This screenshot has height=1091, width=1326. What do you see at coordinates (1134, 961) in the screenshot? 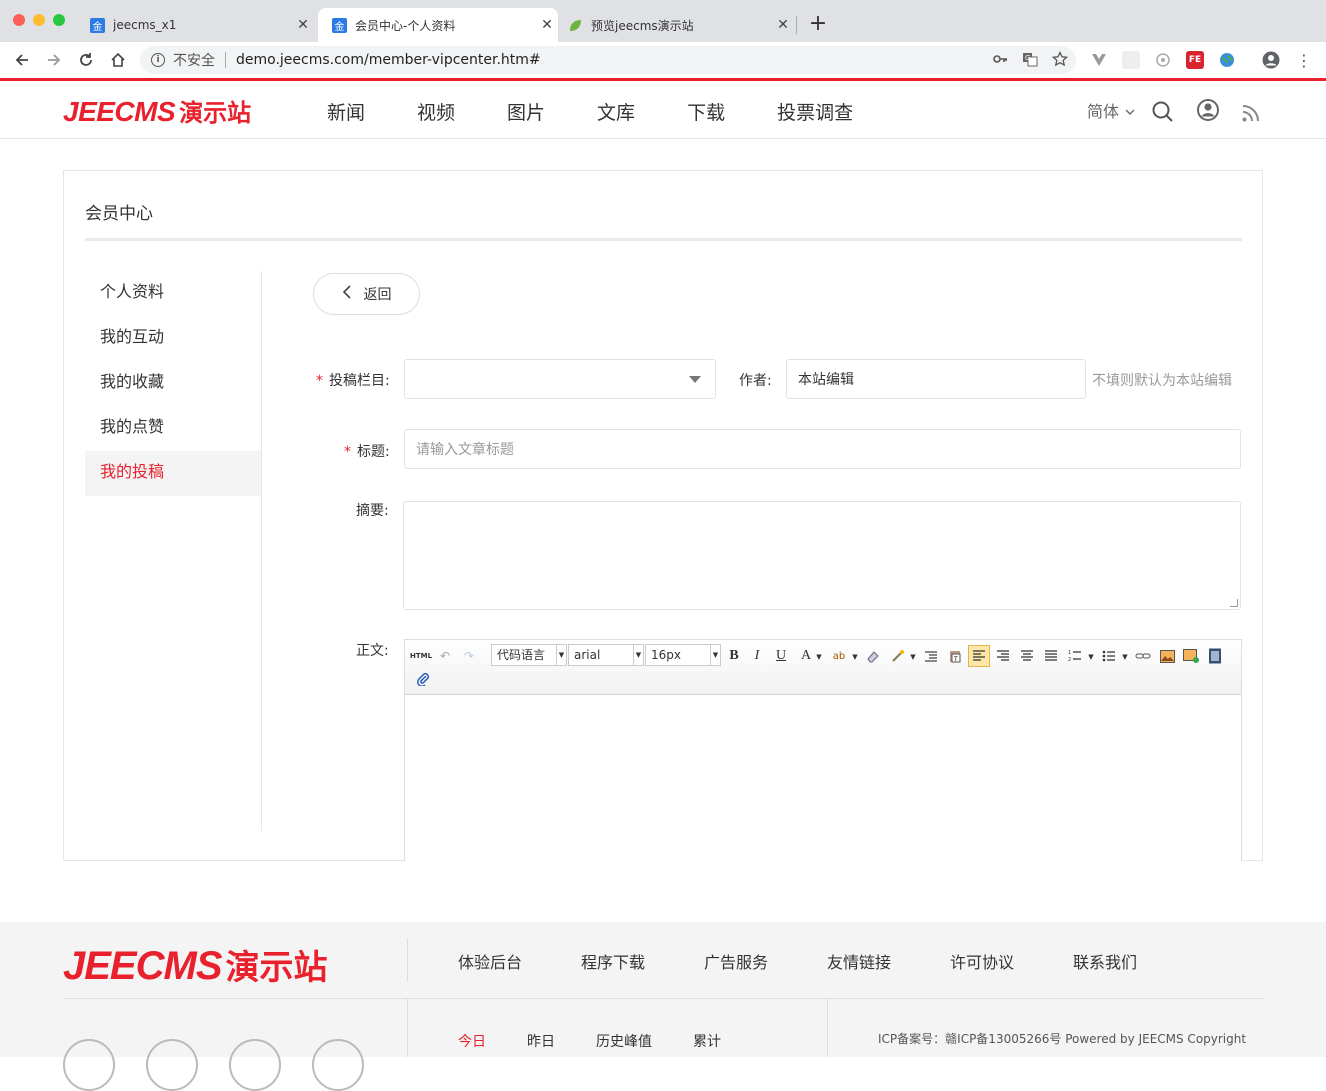
I see `footer-link-contact: 联系我们` at bounding box center [1134, 961].